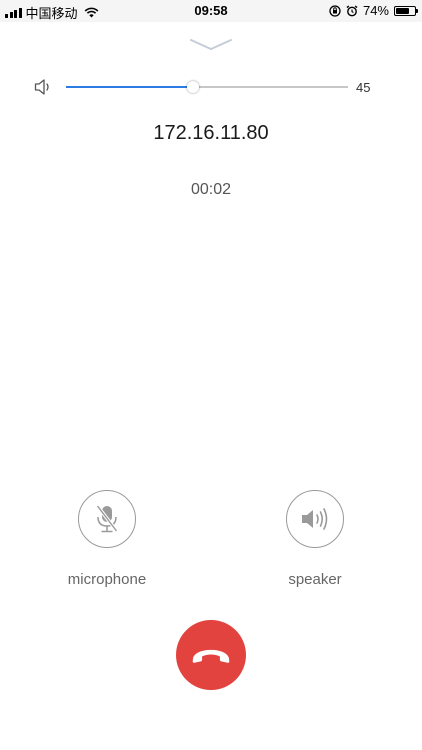 The width and height of the screenshot is (422, 750). What do you see at coordinates (315, 579) in the screenshot?
I see `speaker-label: speaker` at bounding box center [315, 579].